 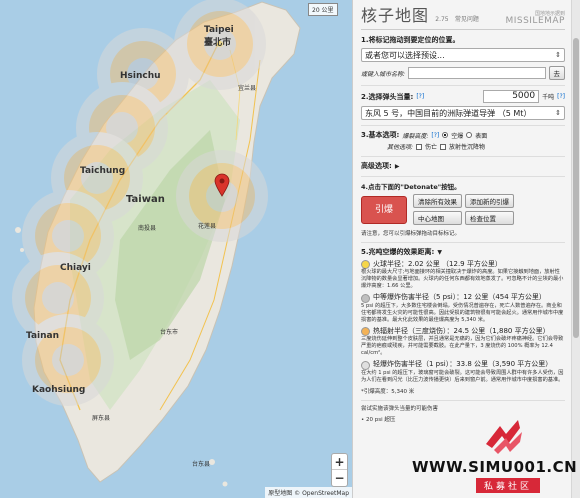 I want to click on label-pingtung: 屏东县, so click(x=101, y=418).